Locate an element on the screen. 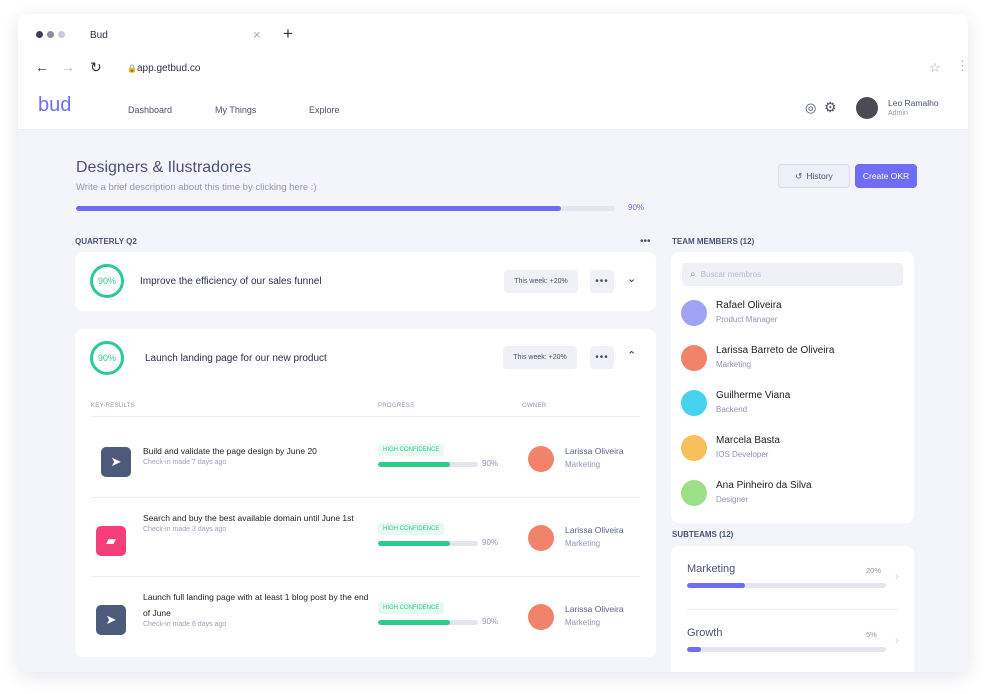  divider is located at coordinates (365, 416).